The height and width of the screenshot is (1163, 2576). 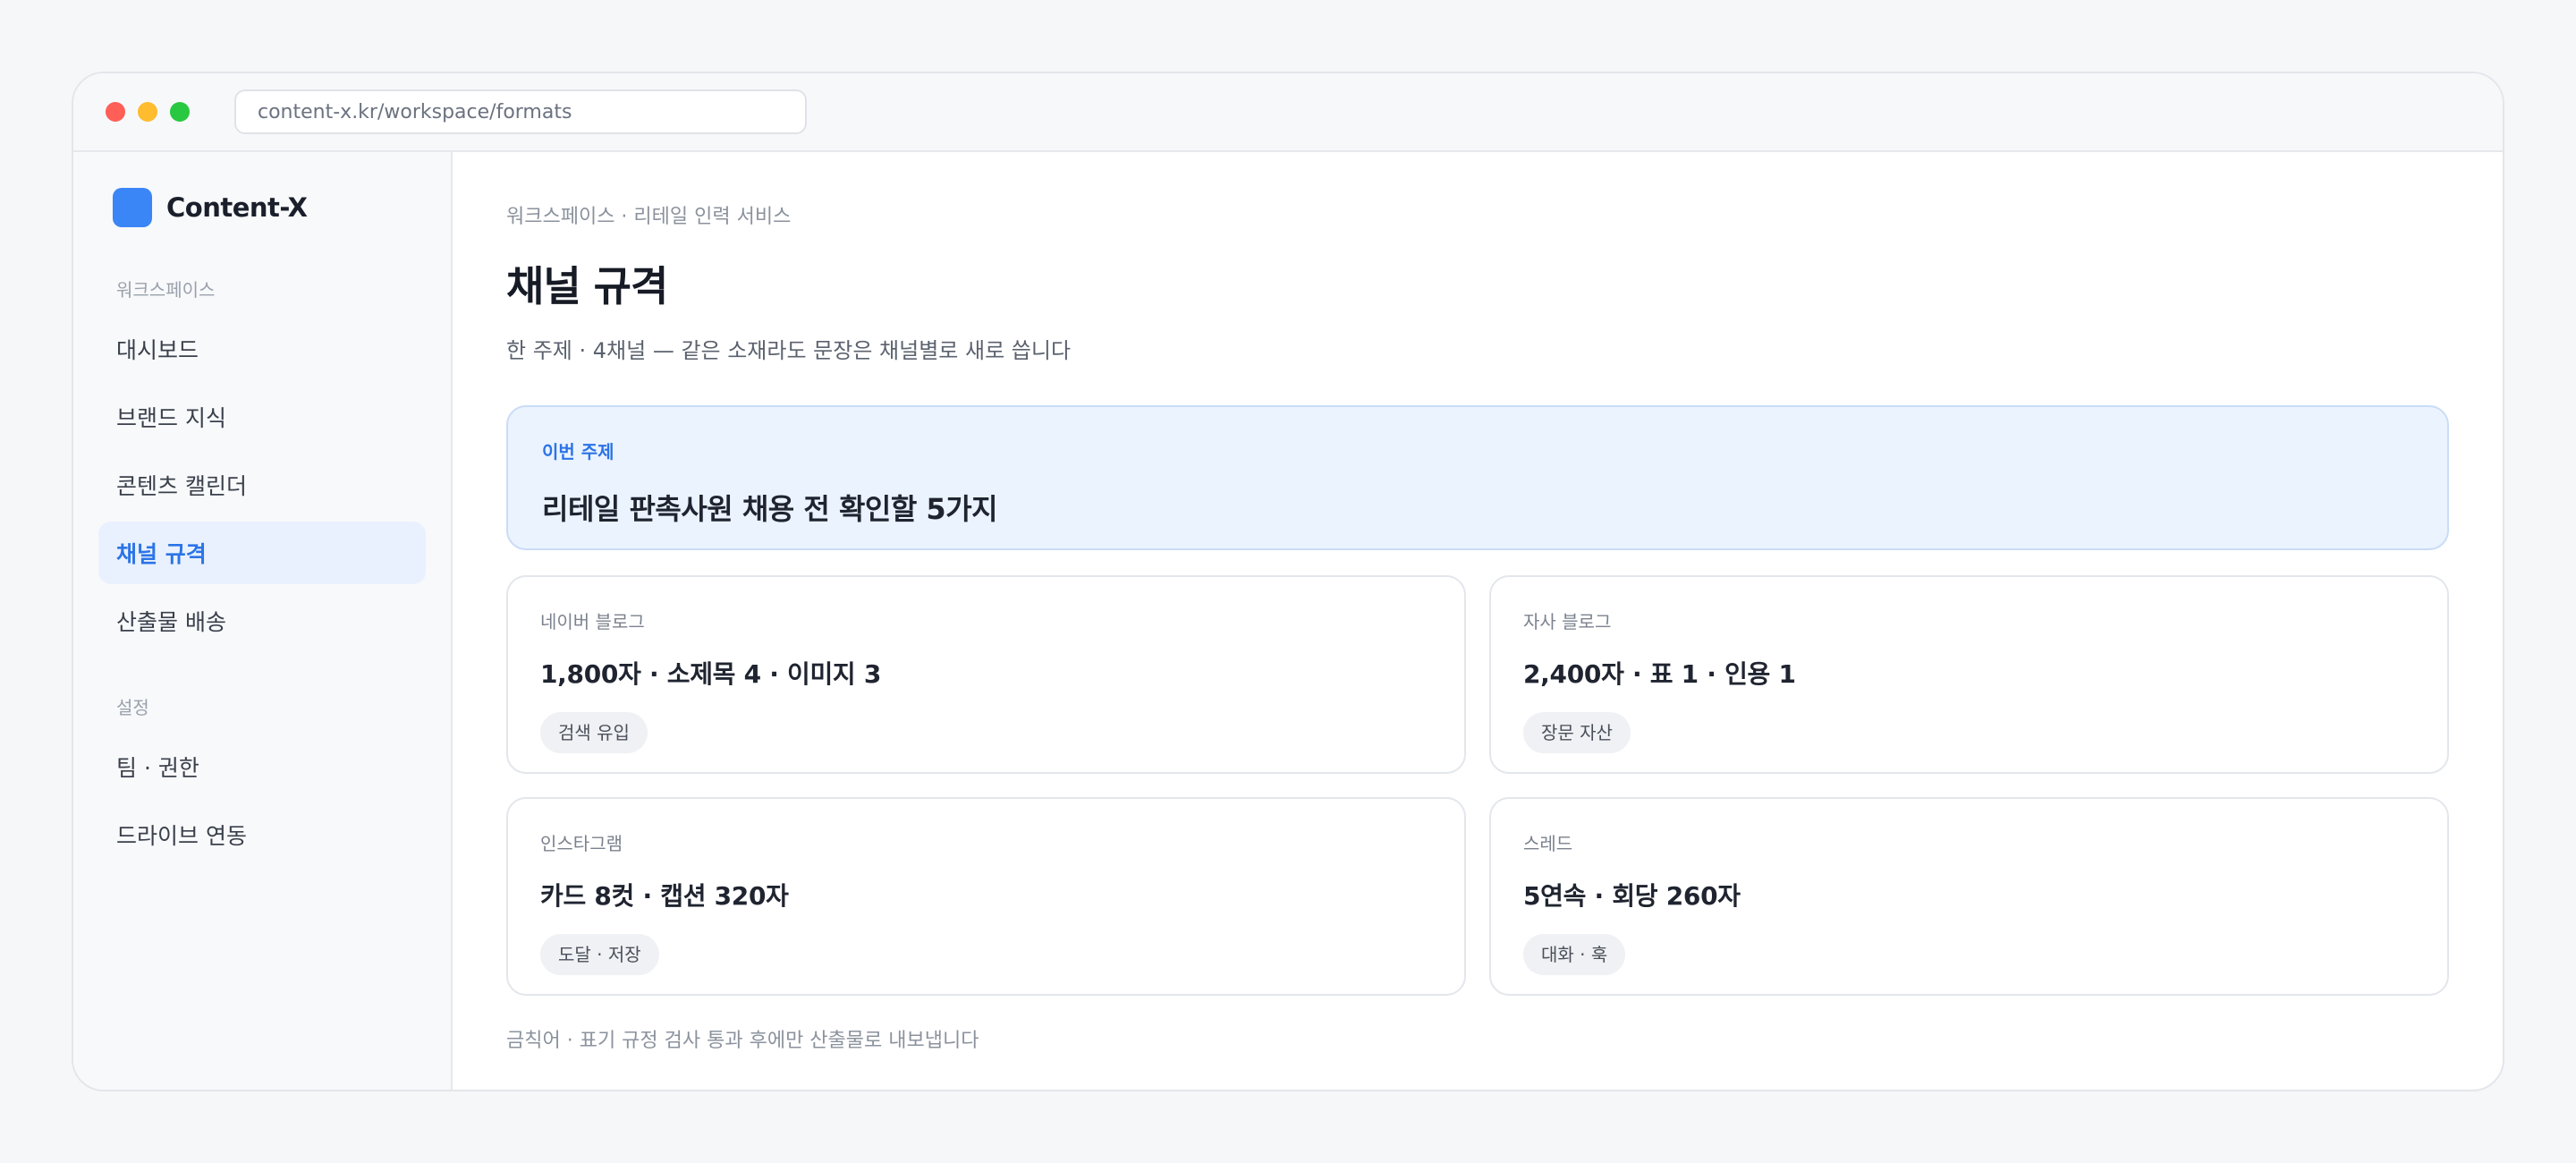 What do you see at coordinates (711, 674) in the screenshot?
I see `channel-spec: 1,800자 · 소제목 4 · 이미지 3` at bounding box center [711, 674].